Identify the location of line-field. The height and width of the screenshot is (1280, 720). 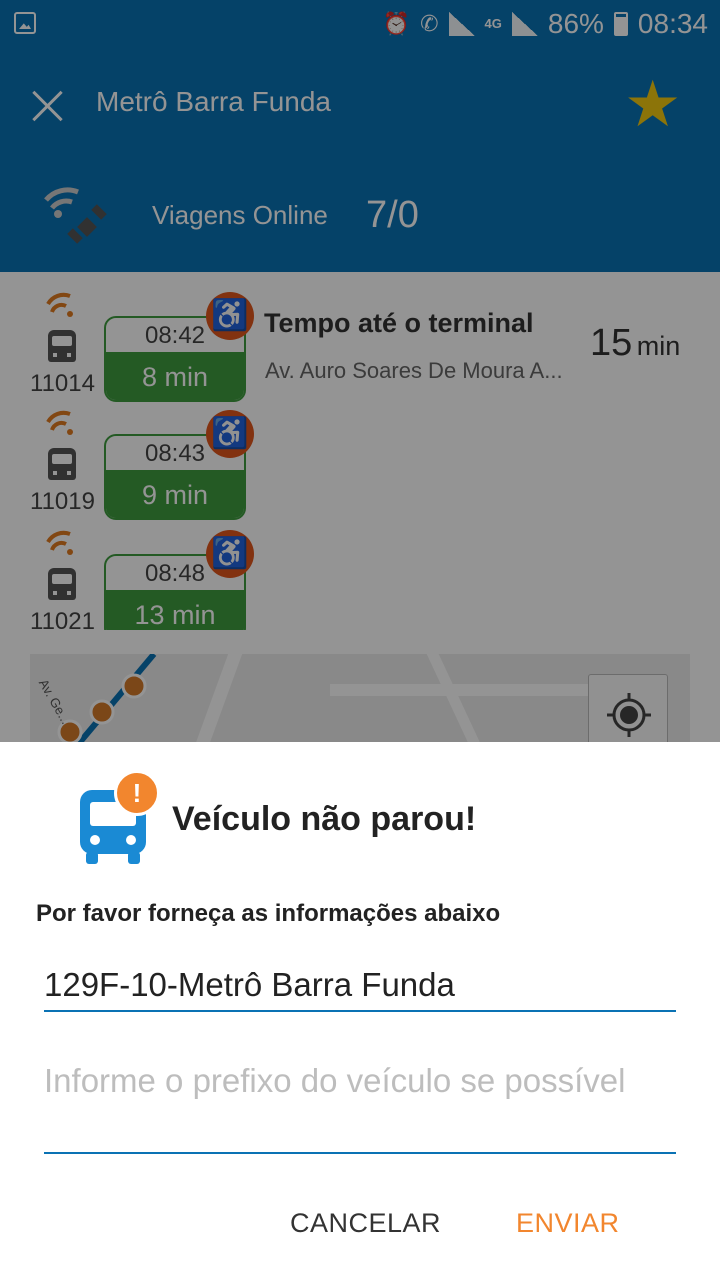
(360, 986).